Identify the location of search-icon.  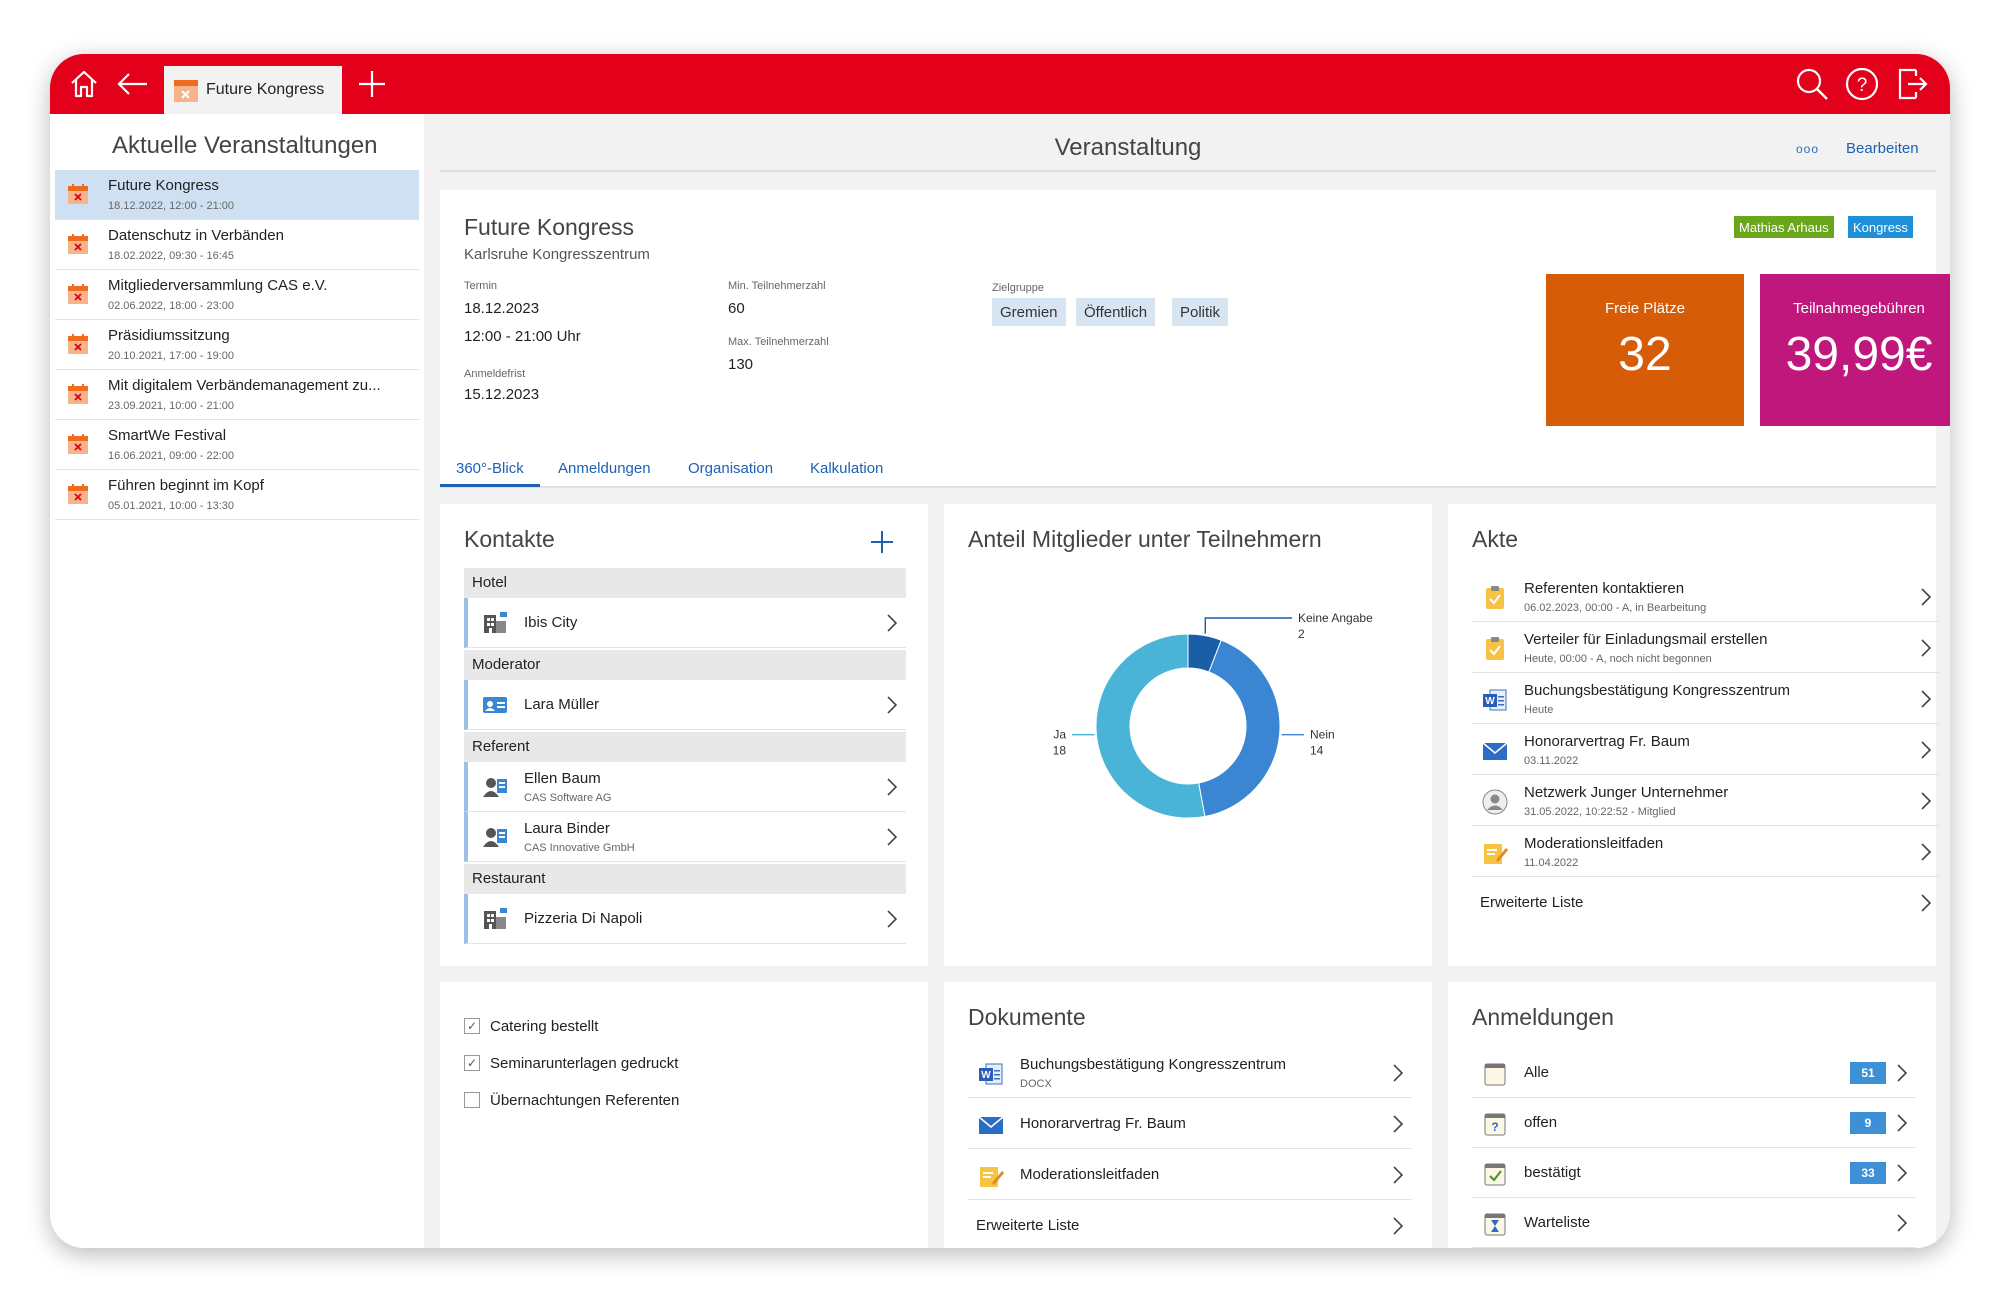
(1812, 84).